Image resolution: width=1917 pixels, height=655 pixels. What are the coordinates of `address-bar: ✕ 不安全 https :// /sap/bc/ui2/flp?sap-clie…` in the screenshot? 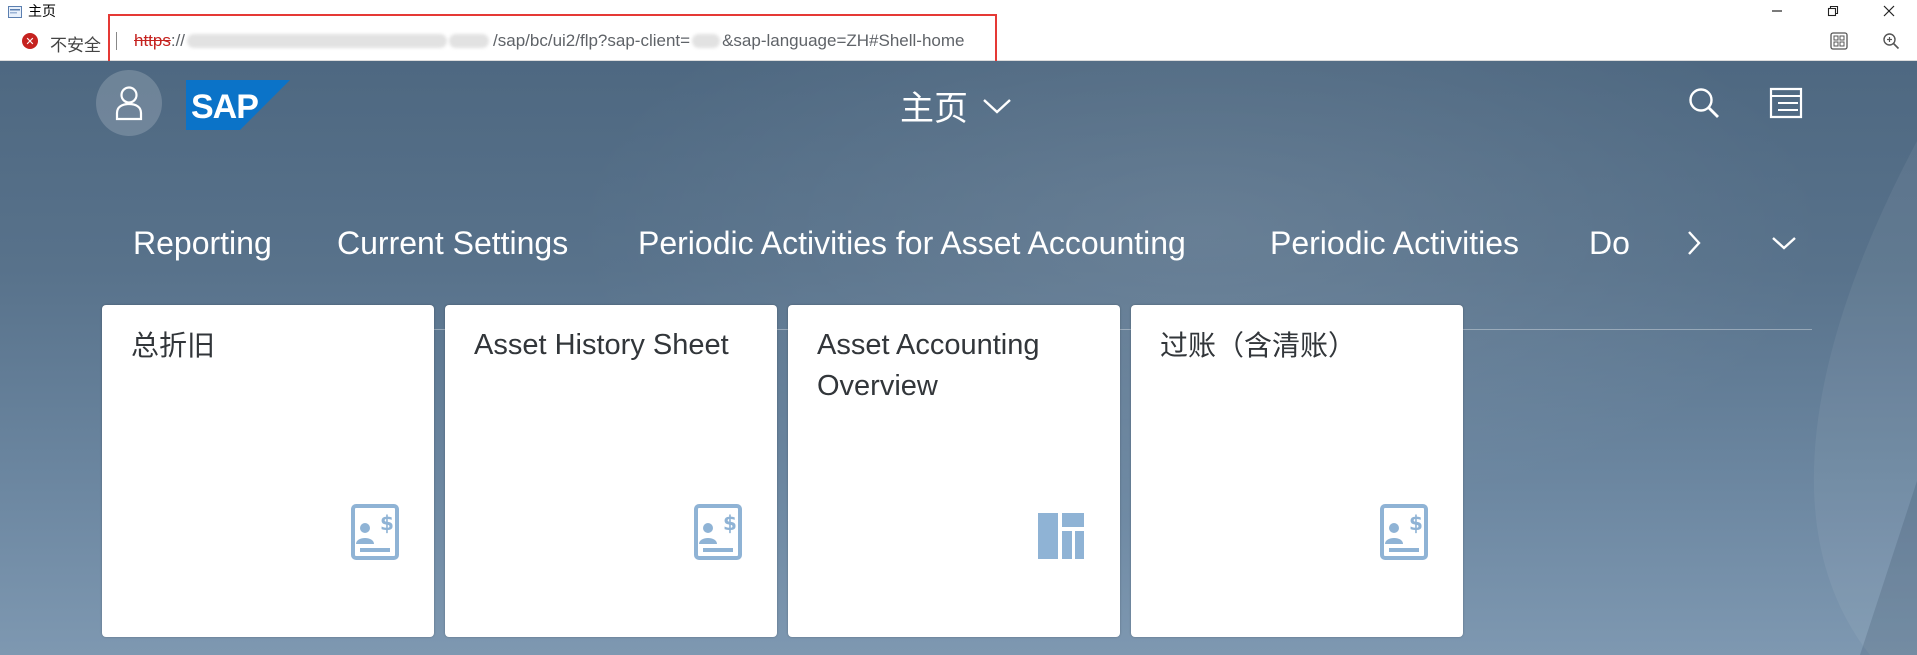 It's located at (958, 41).